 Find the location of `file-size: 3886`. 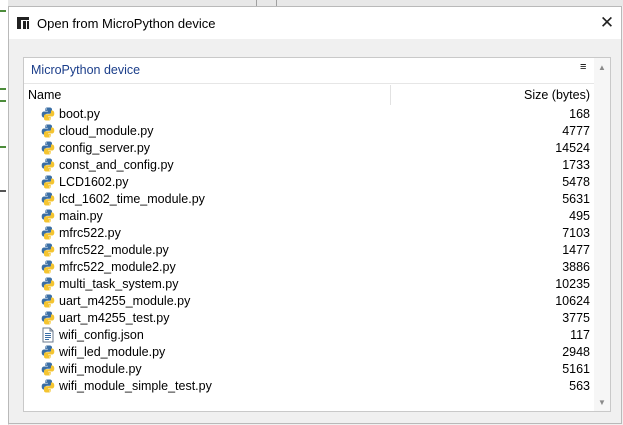

file-size: 3886 is located at coordinates (576, 267).